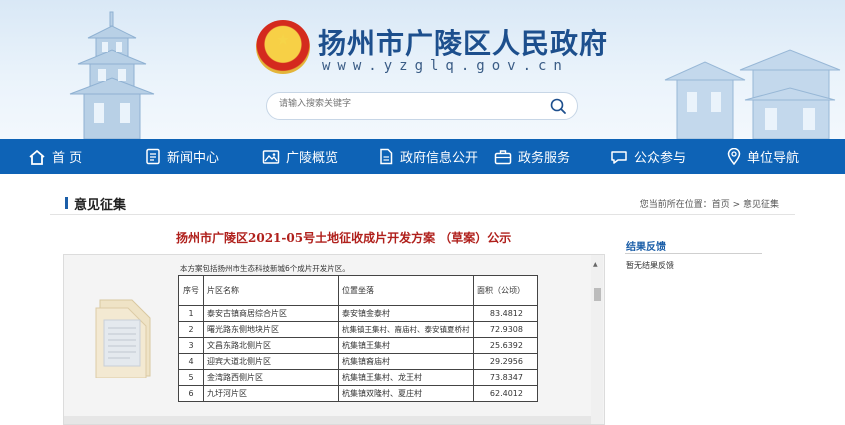  Describe the element at coordinates (646, 247) in the screenshot. I see `feedback-title: 结果反馈` at that location.